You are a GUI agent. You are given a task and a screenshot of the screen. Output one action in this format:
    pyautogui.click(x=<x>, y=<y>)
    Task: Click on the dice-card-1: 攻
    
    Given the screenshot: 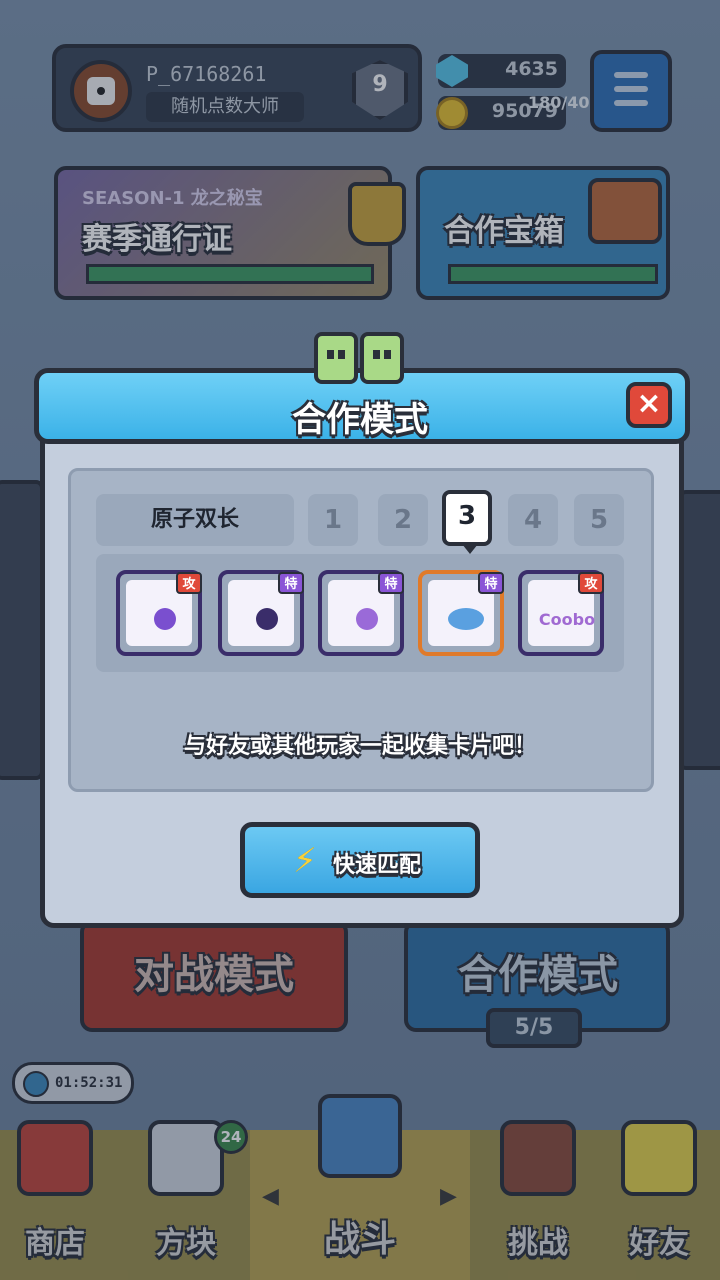 What is the action you would take?
    pyautogui.click(x=159, y=613)
    